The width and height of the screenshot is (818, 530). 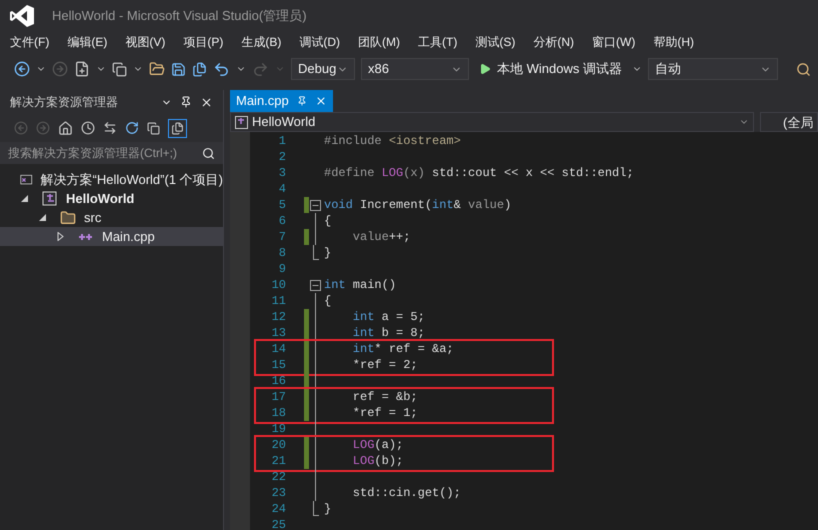 What do you see at coordinates (278, 365) in the screenshot?
I see `line-number: 15` at bounding box center [278, 365].